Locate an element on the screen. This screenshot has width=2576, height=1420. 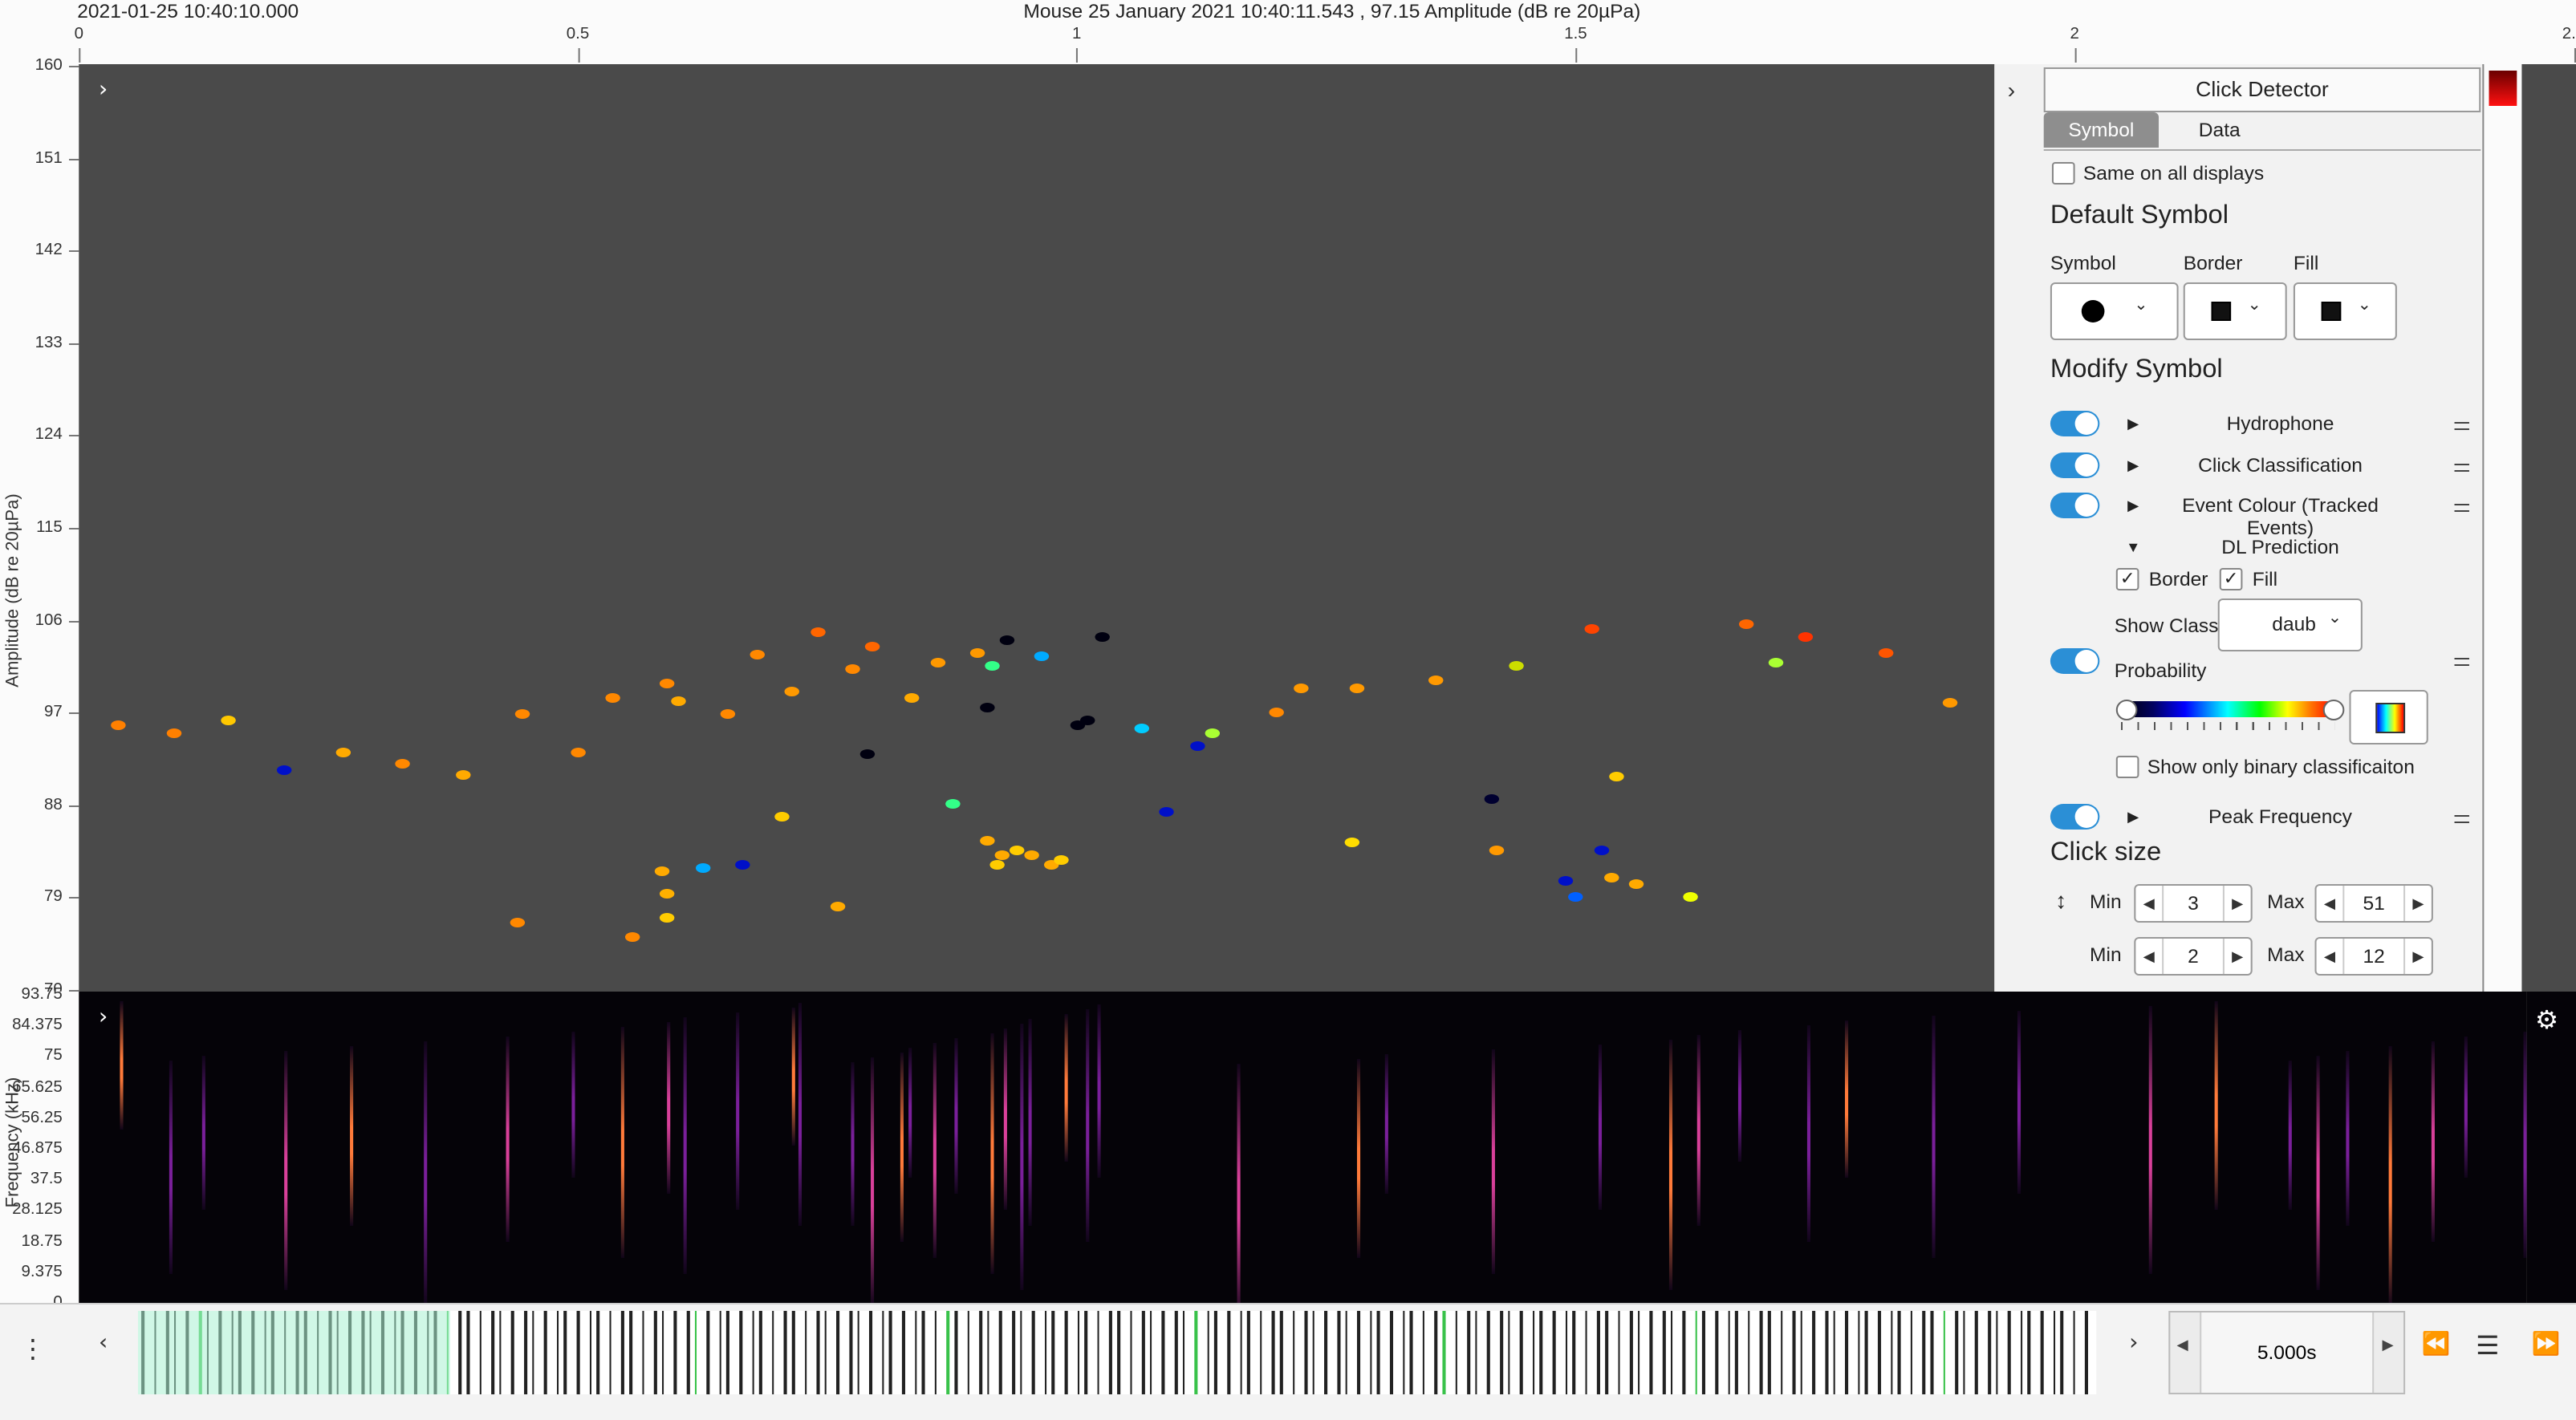
overview-viewport-highlight is located at coordinates (293, 1352).